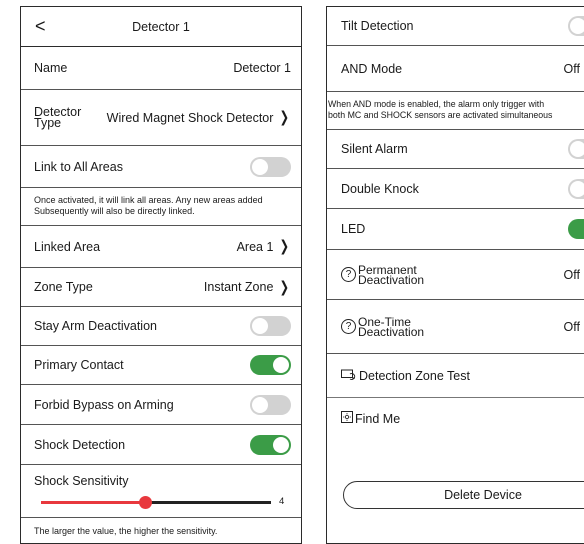 The image size is (584, 544). Describe the element at coordinates (347, 418) in the screenshot. I see `find-me-icon` at that location.